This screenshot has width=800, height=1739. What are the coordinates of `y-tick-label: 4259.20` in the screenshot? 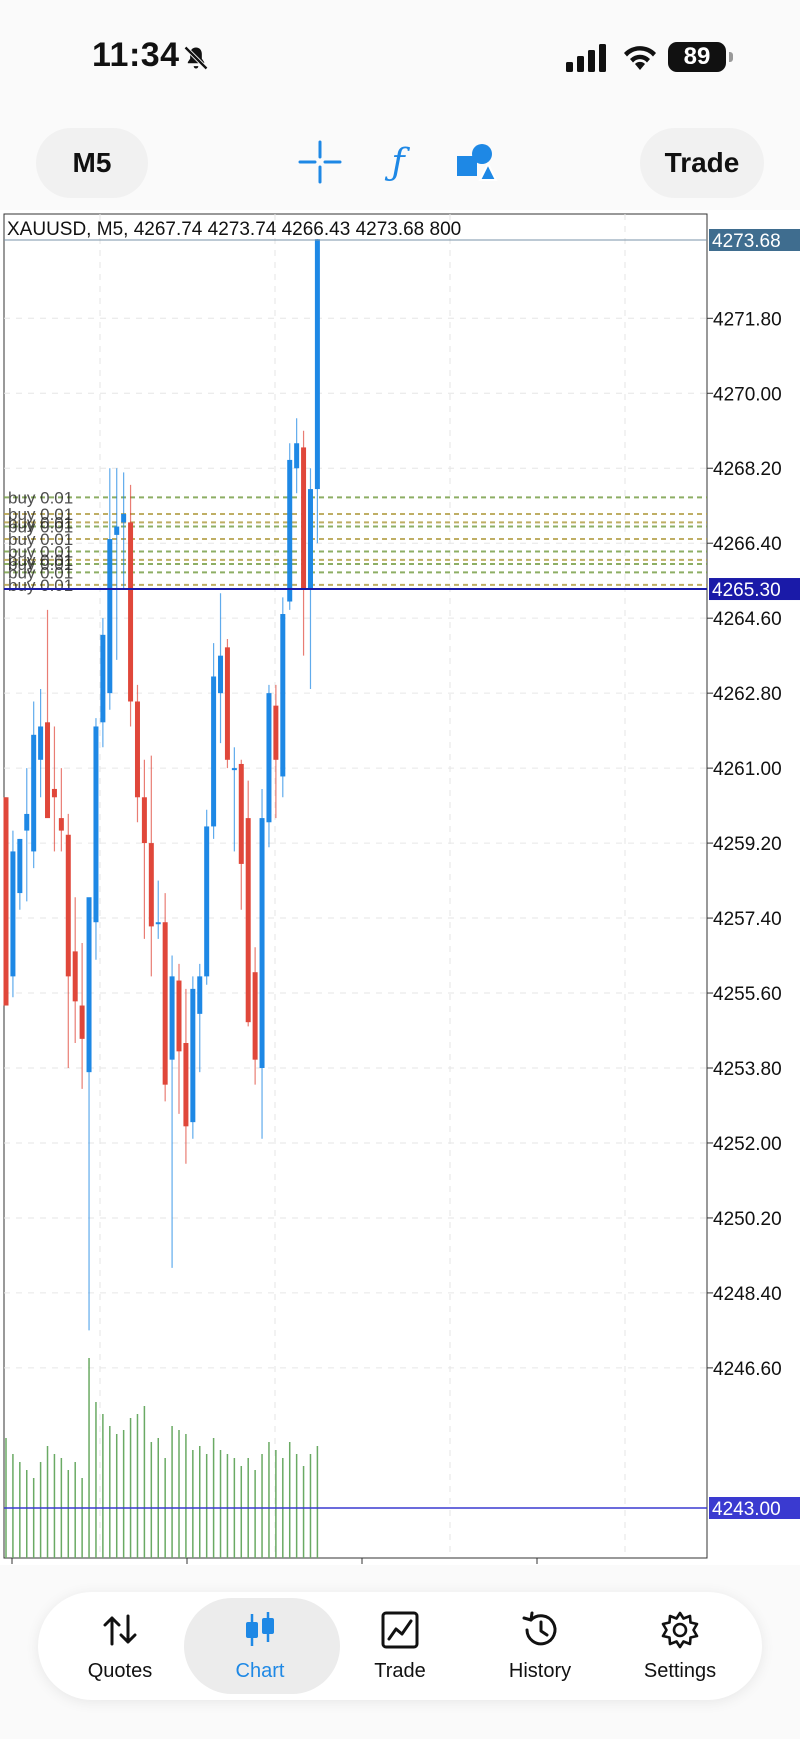 It's located at (747, 844).